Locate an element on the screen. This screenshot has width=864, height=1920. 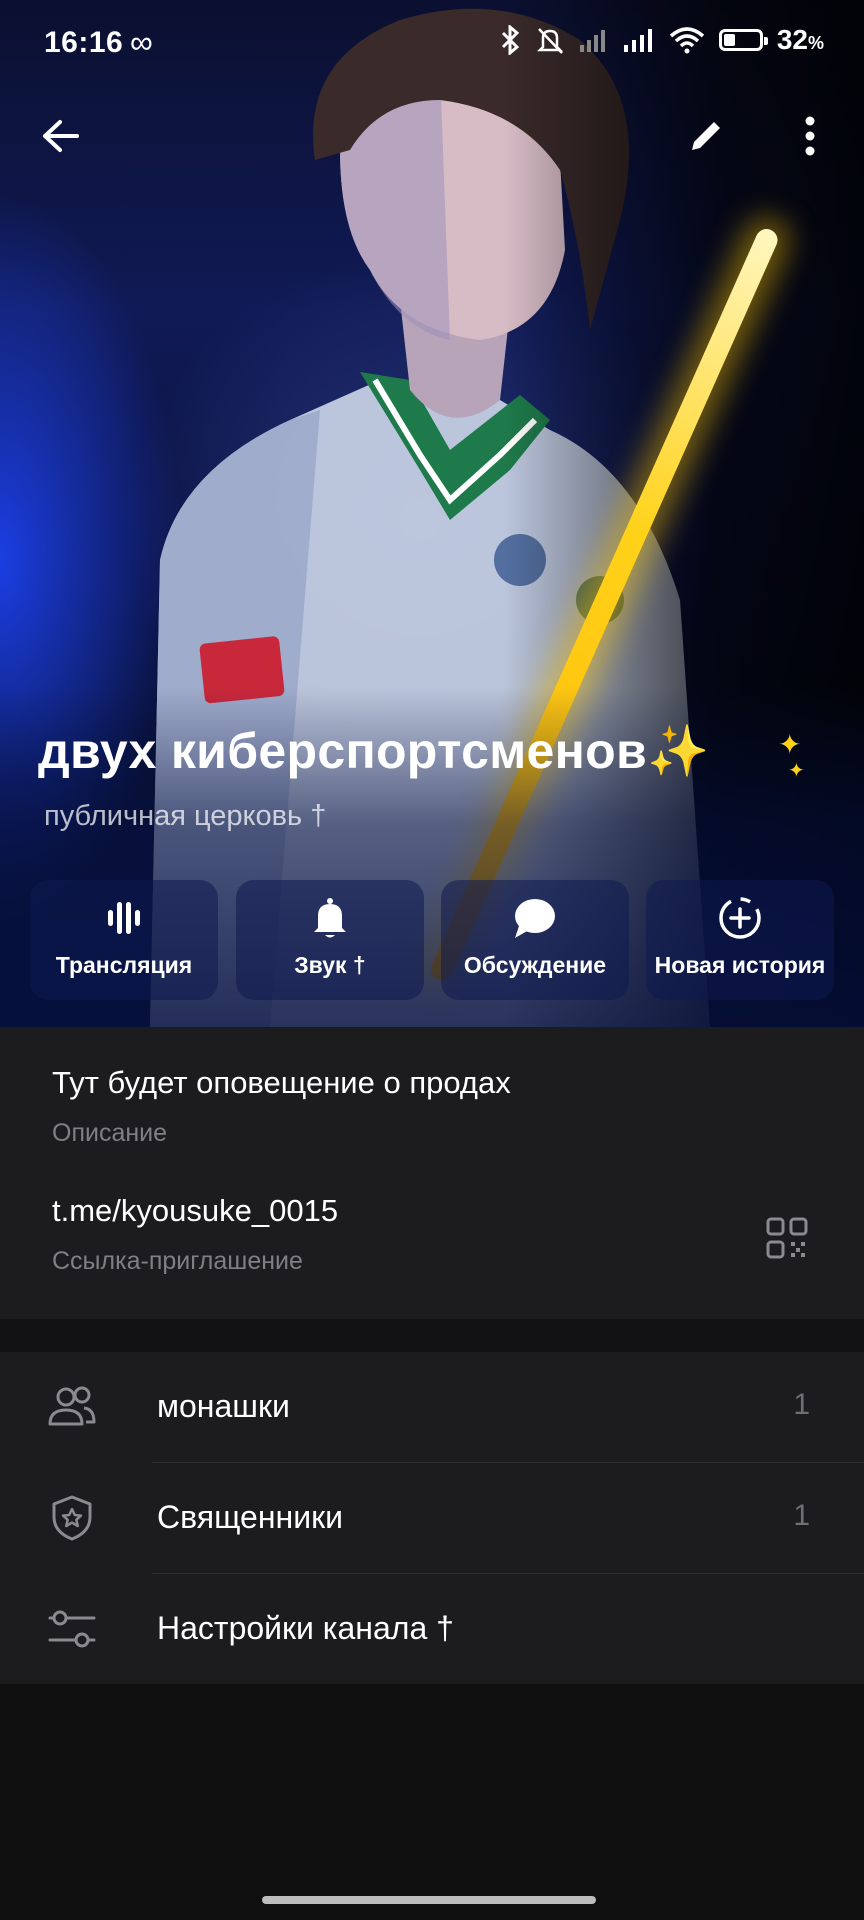
channel-settings-row: Настройки канала † is located at coordinates (432, 1629).